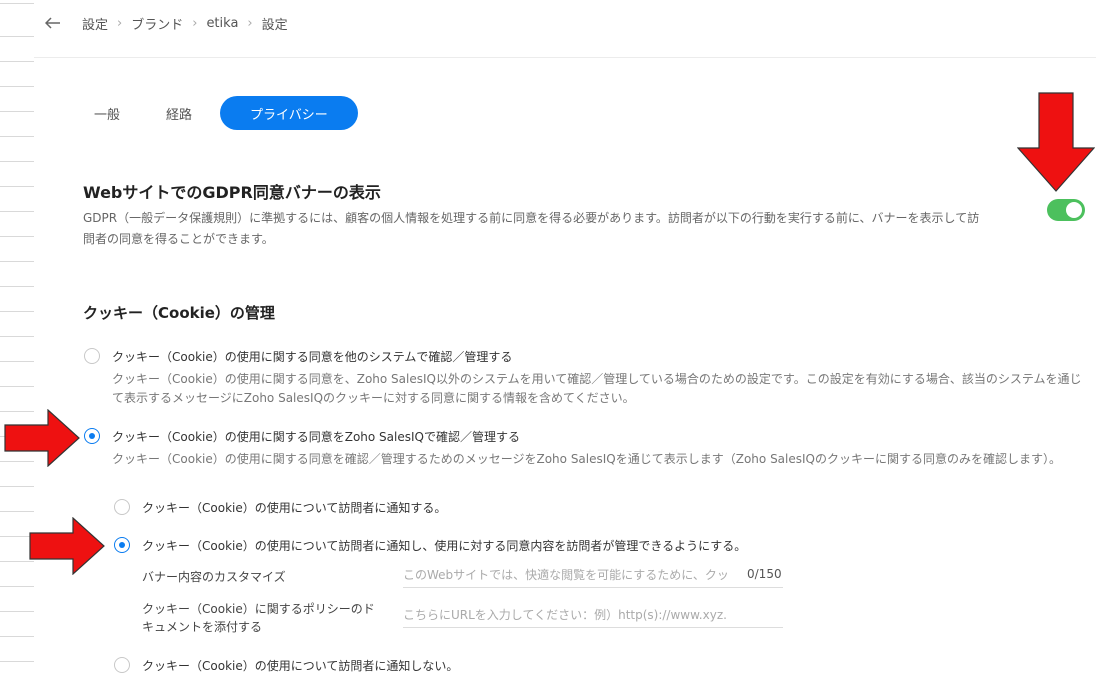  I want to click on top-bar: 設定 › ブランド › etika › 設定, so click(565, 23).